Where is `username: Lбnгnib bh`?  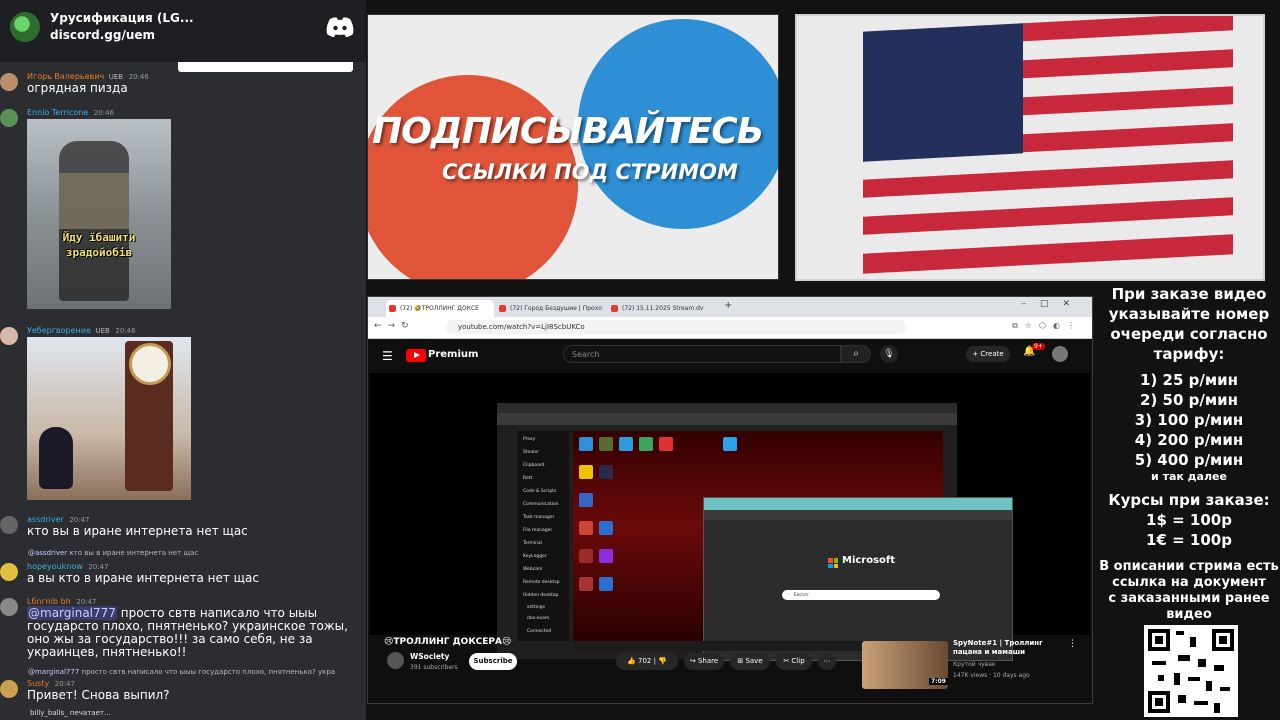
username: Lбnгnib bh is located at coordinates (49, 601).